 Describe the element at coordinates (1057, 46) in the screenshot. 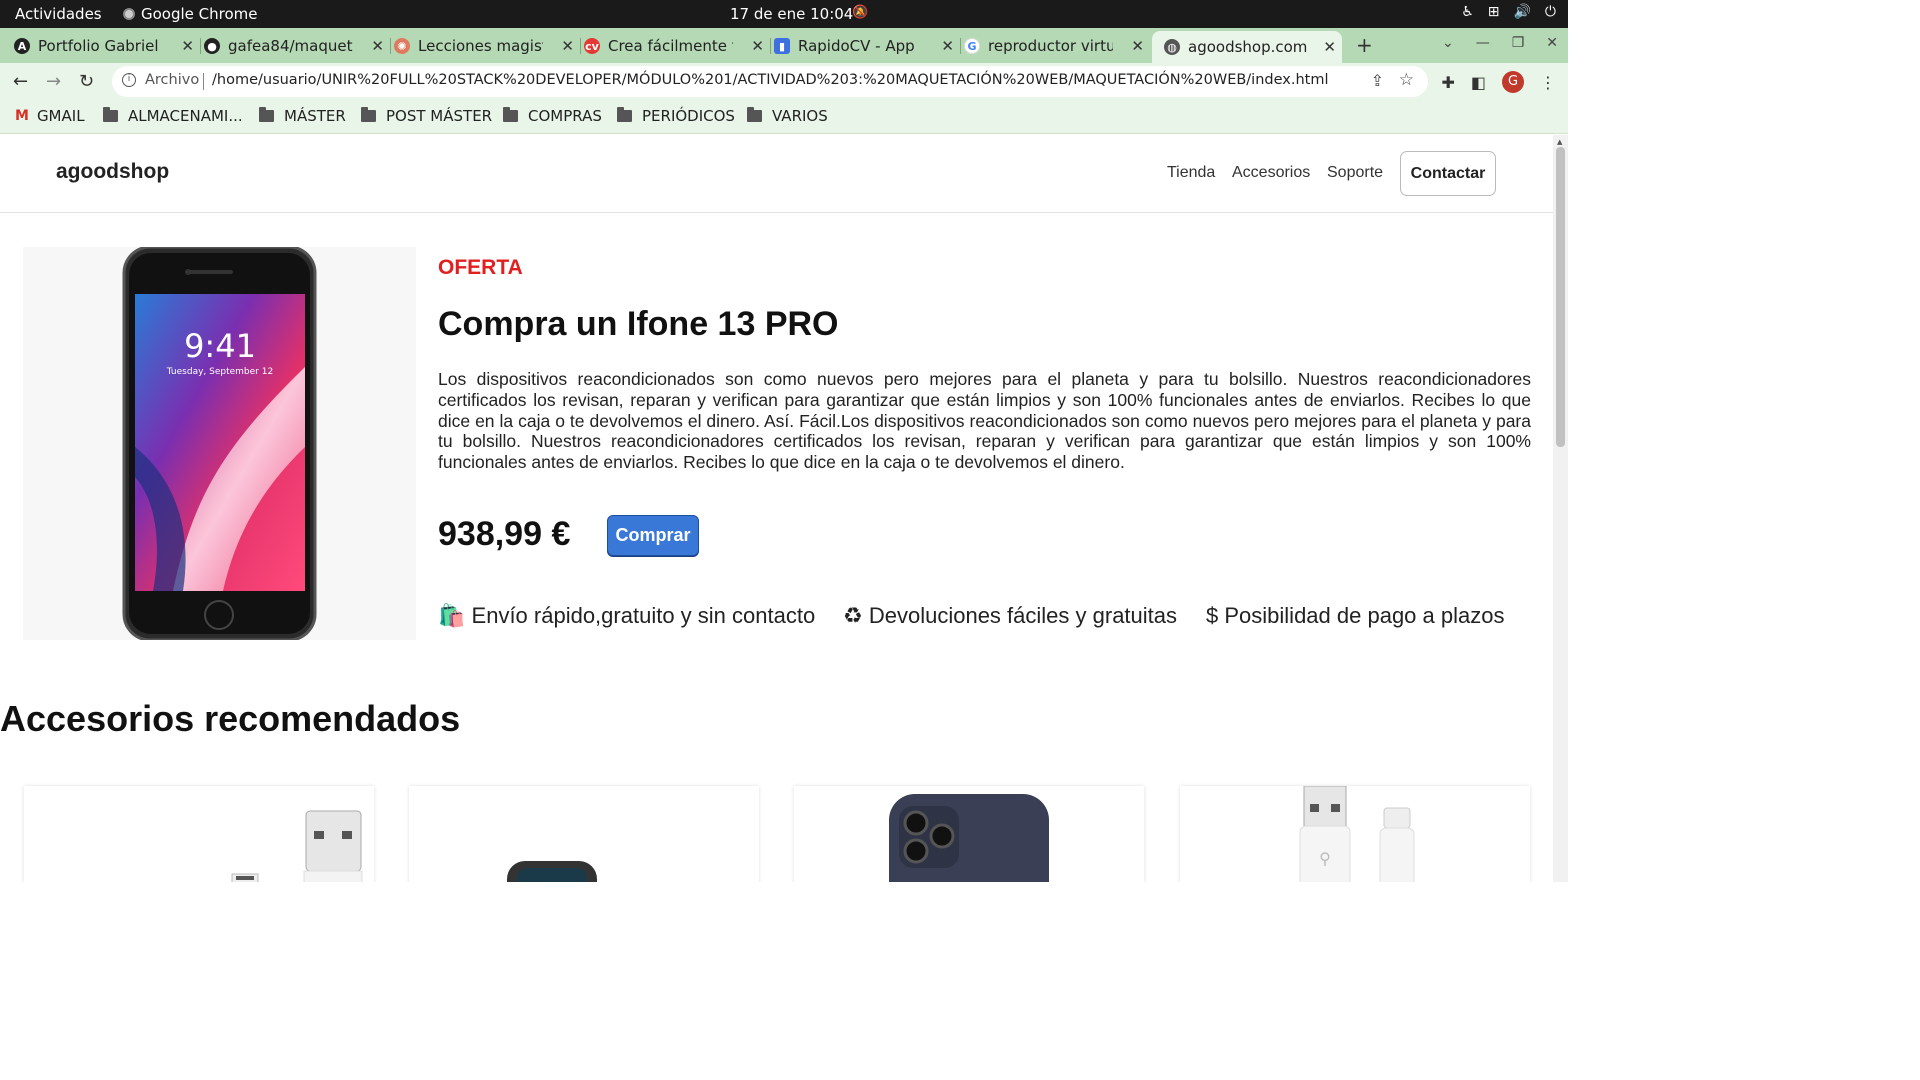

I see `tab-reproductor: G reproductor virtu ✕` at that location.